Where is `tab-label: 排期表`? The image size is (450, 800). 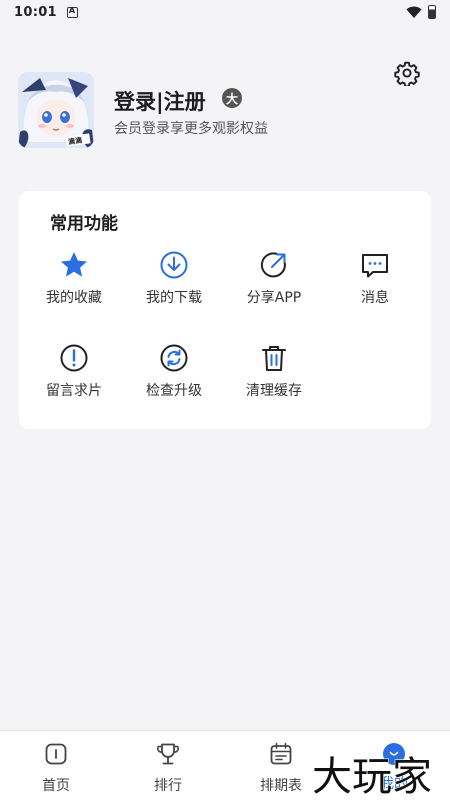
tab-label: 排期表 is located at coordinates (281, 786).